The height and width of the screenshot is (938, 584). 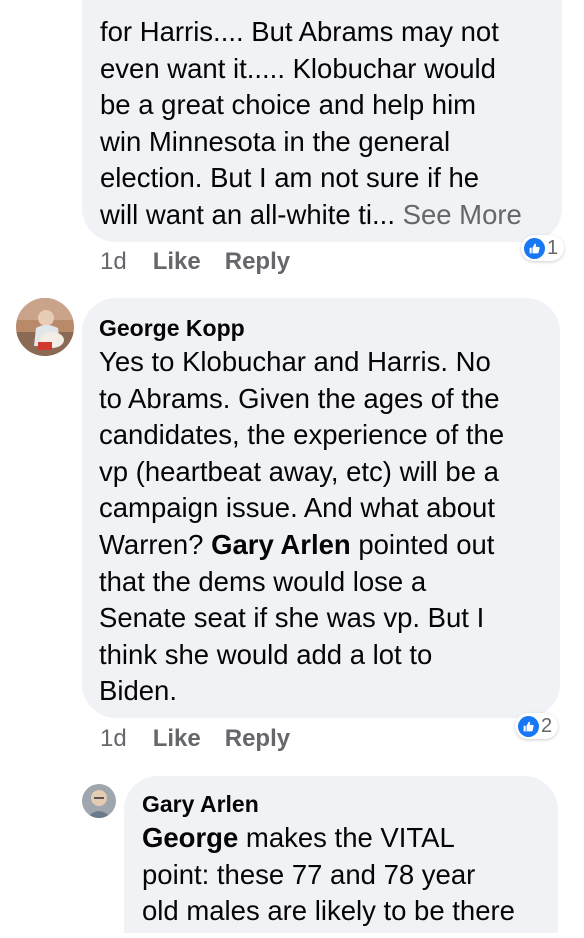 I want to click on reaction-count: 1, so click(x=553, y=247).